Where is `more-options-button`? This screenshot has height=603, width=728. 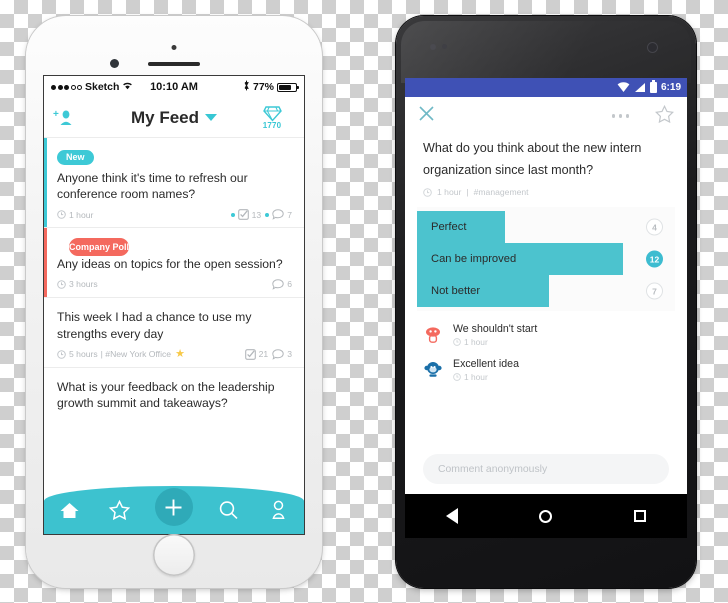
more-options-button is located at coordinates (620, 116).